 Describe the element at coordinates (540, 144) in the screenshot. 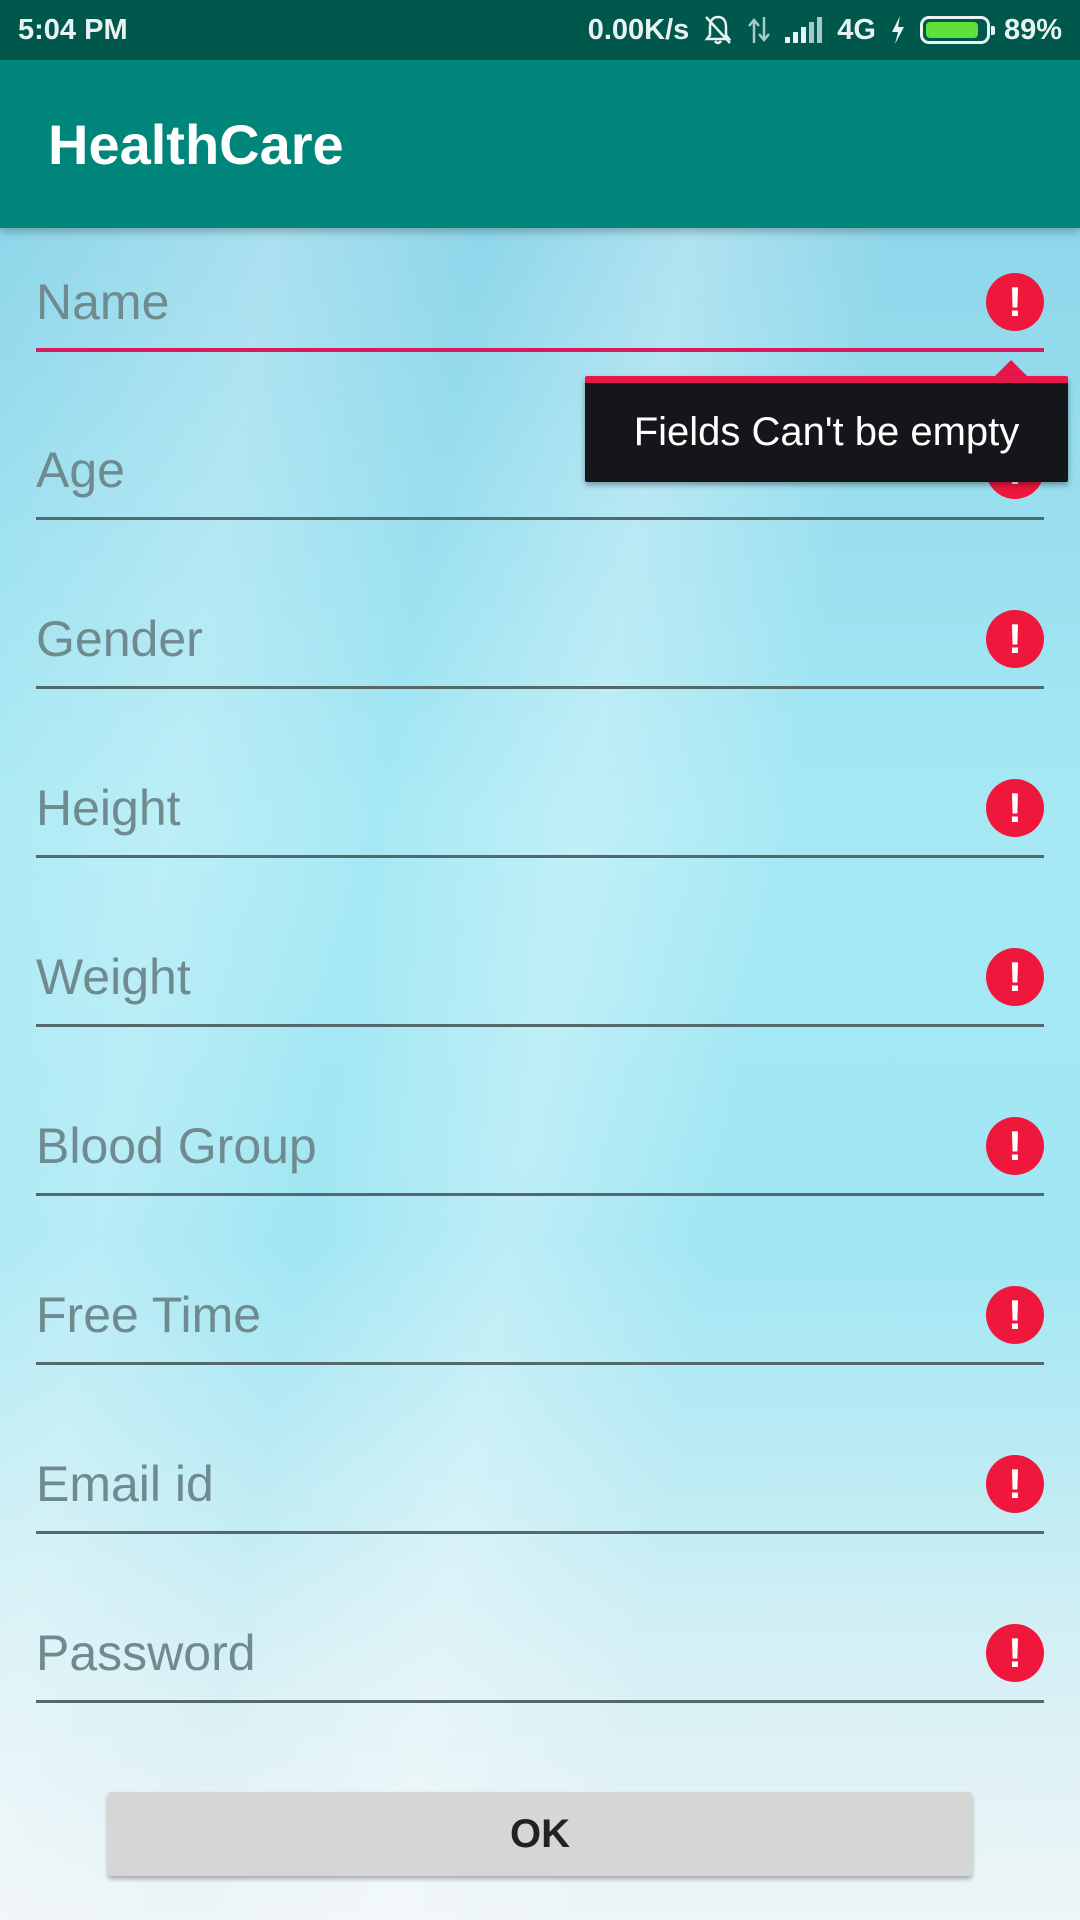

I see `app-bar: HealthCare` at that location.